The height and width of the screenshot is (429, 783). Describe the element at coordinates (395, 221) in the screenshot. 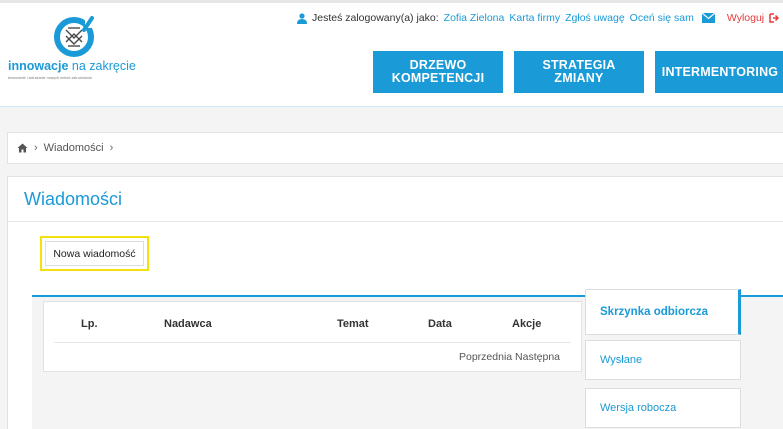

I see `panel-divider` at that location.